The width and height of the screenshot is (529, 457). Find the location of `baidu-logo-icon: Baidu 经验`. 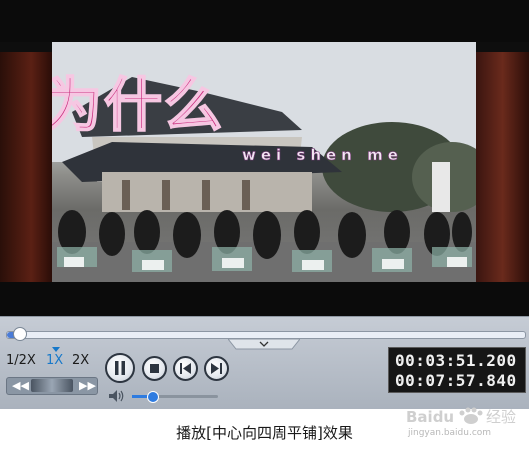

baidu-logo-icon: Baidu 经验 is located at coordinates (461, 416).